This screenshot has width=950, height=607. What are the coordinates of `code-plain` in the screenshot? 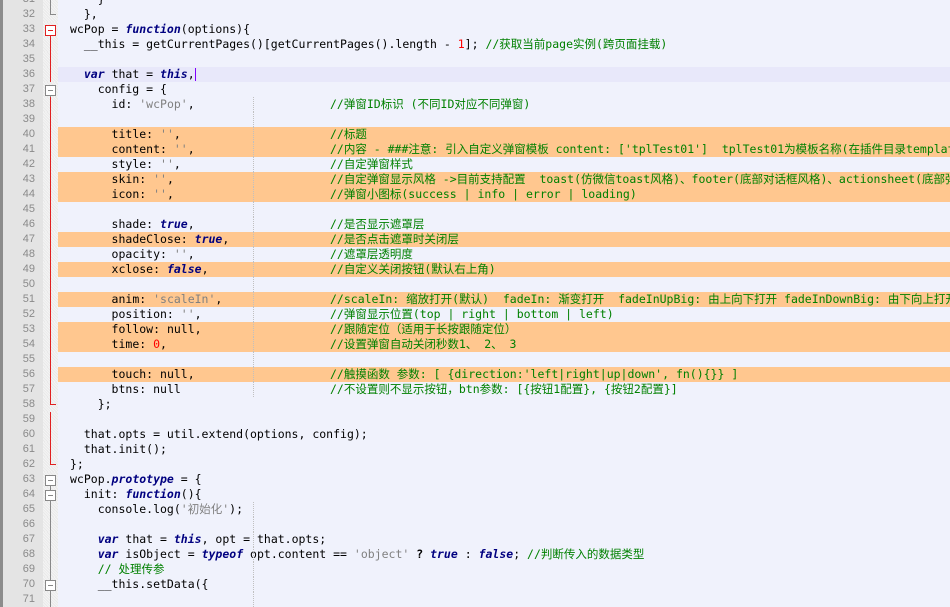 It's located at (77, 74).